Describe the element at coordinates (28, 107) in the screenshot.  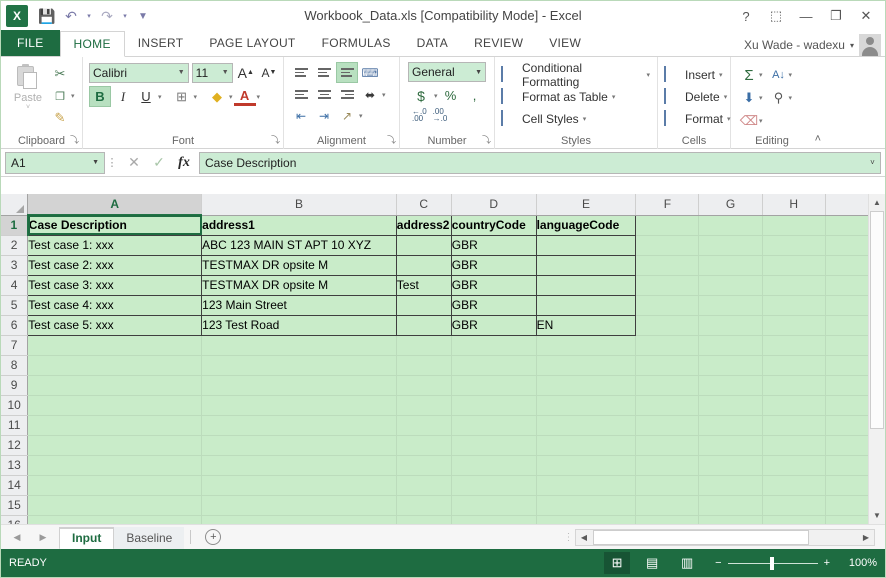
I see `paste-dropdown-icon: ˅` at that location.